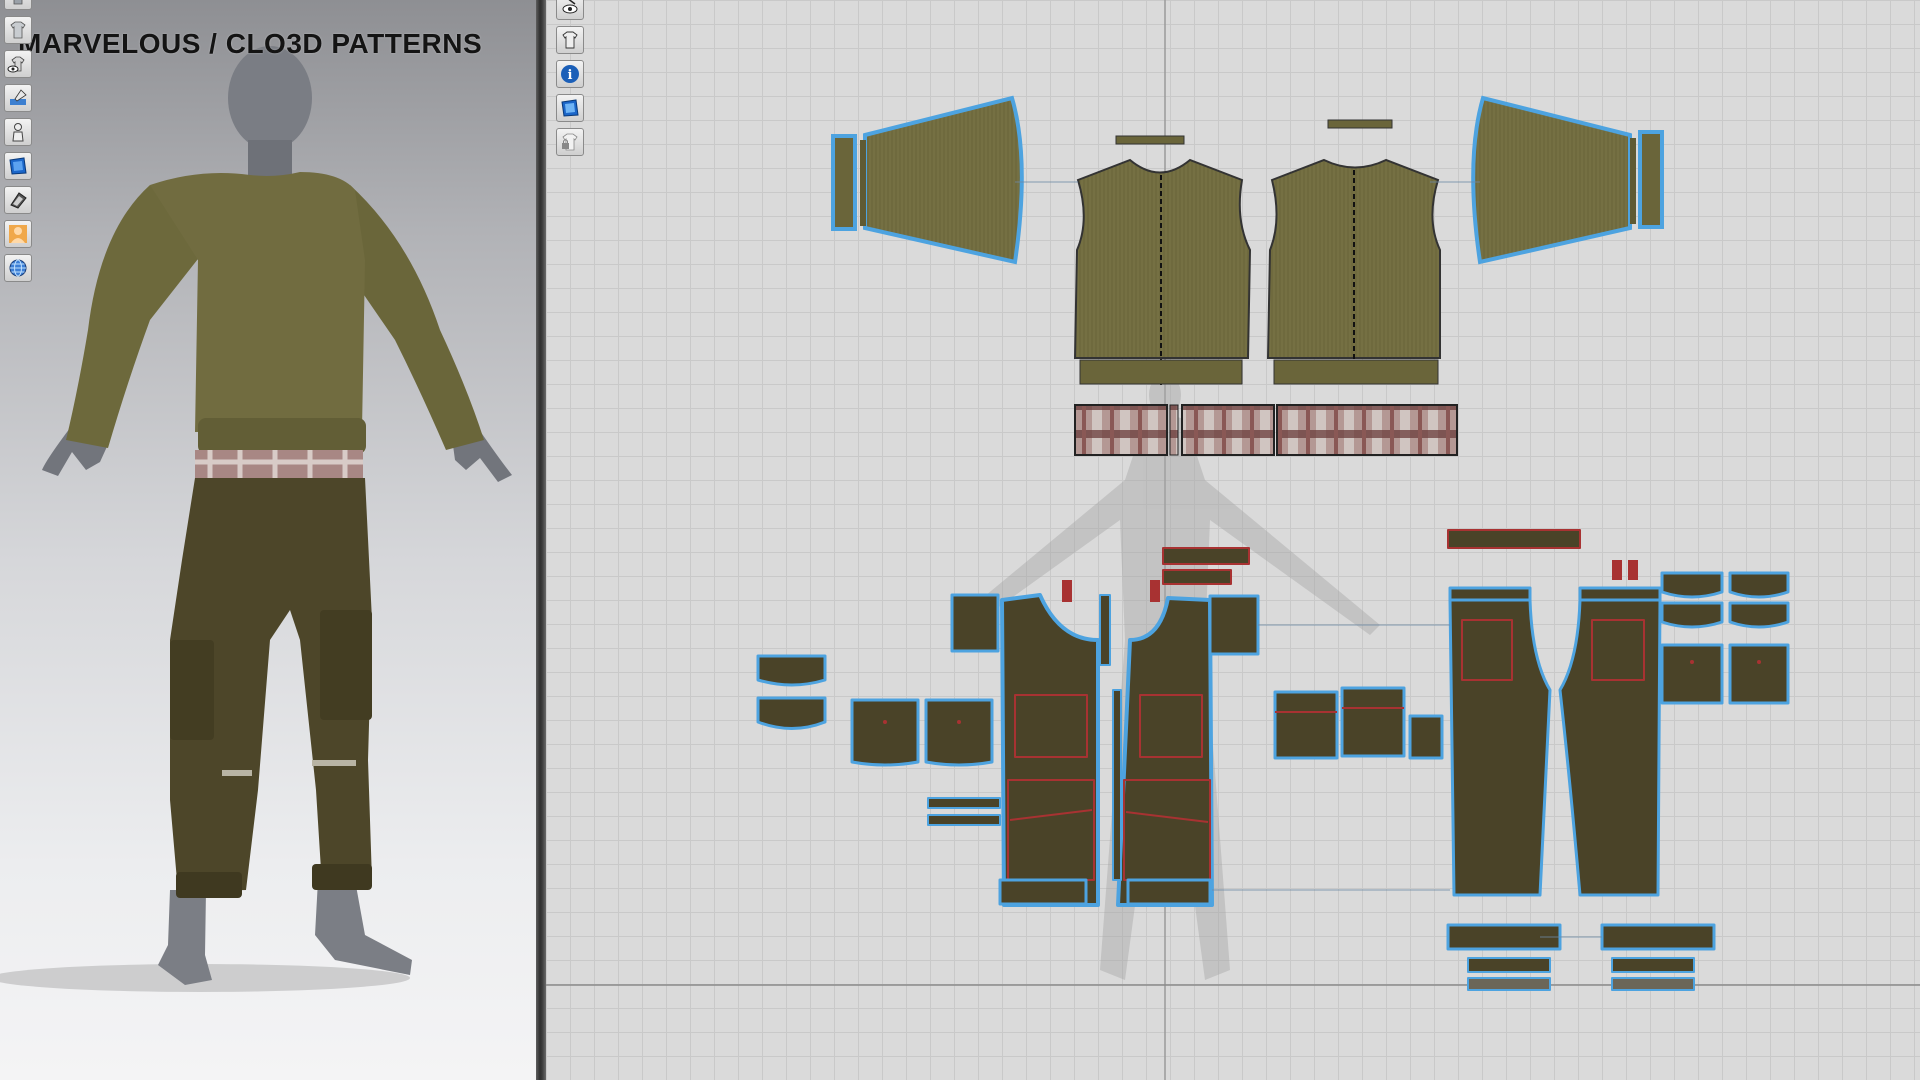 This screenshot has height=1080, width=1920. Describe the element at coordinates (18, 132) in the screenshot. I see `avatar-toggle-icon` at that location.